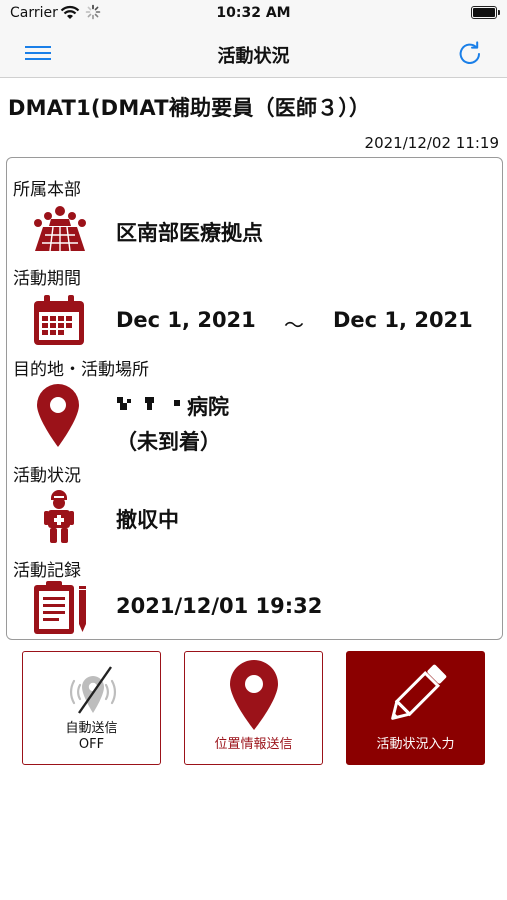 This screenshot has width=507, height=900. Describe the element at coordinates (59, 516) in the screenshot. I see `medical-worker-icon` at that location.